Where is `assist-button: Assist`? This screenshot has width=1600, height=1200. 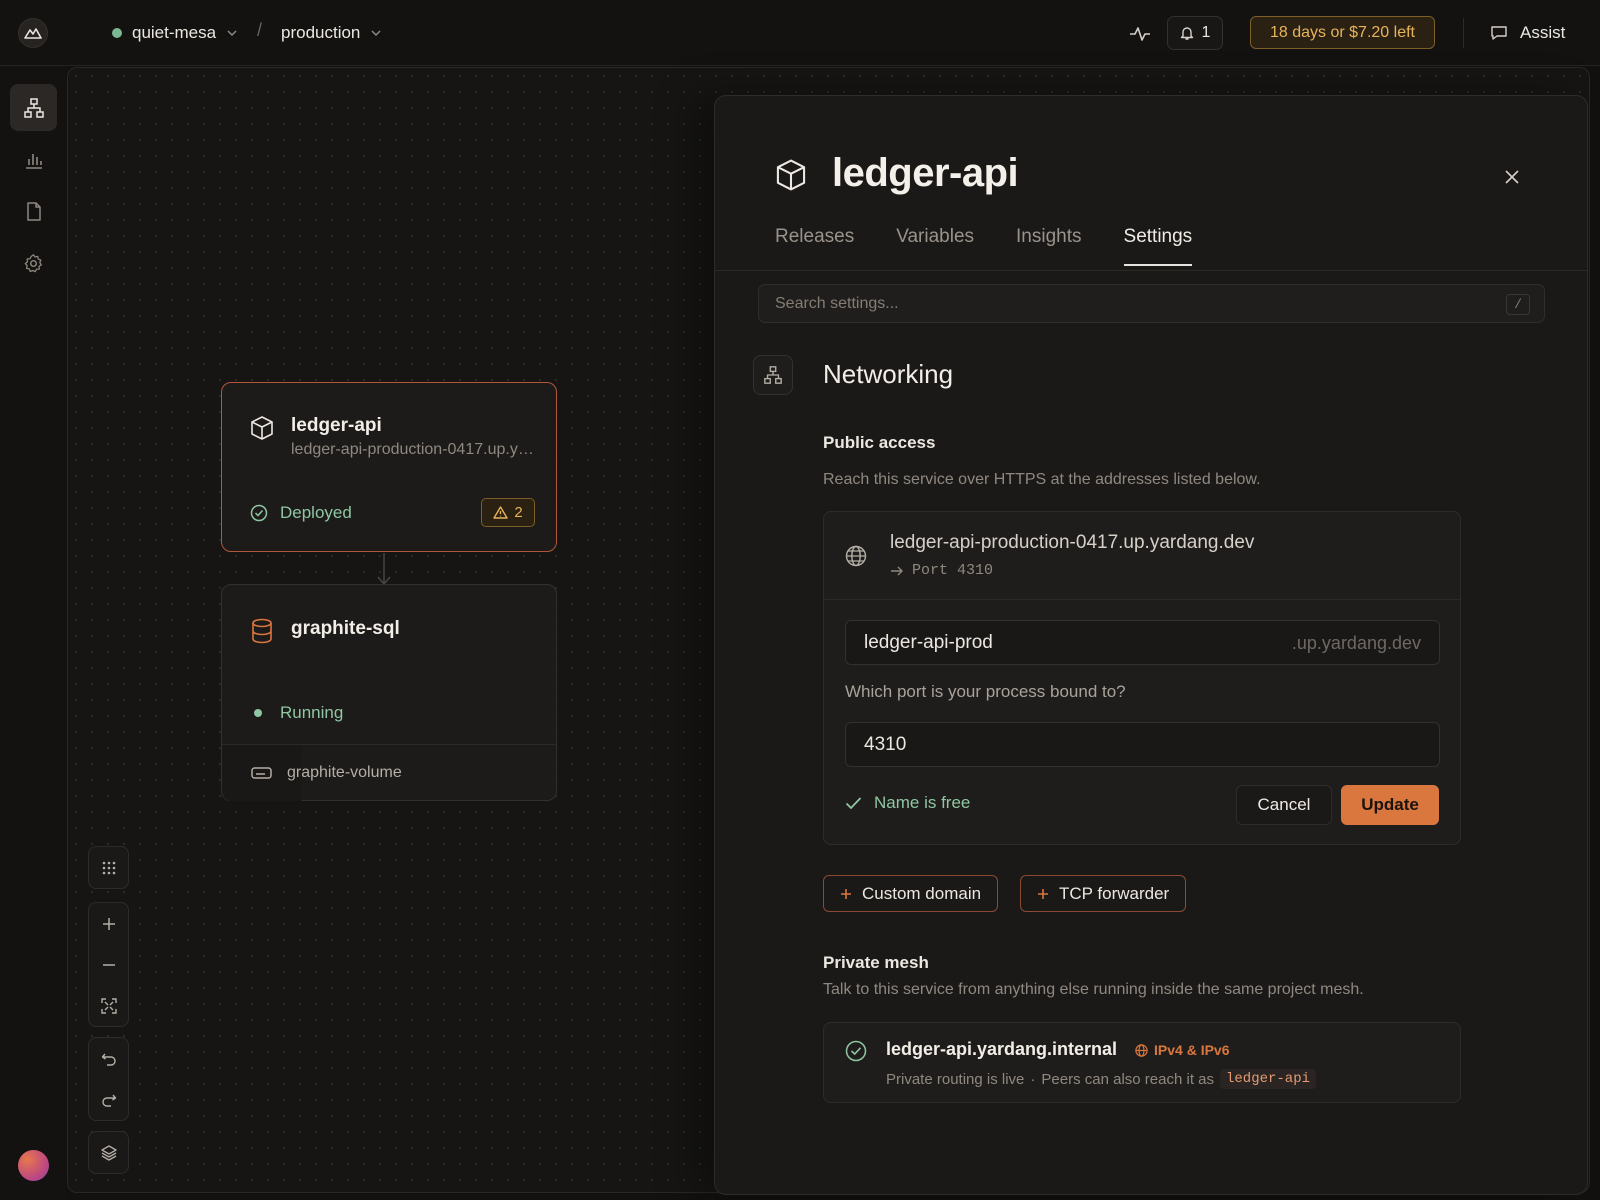 assist-button: Assist is located at coordinates (1527, 33).